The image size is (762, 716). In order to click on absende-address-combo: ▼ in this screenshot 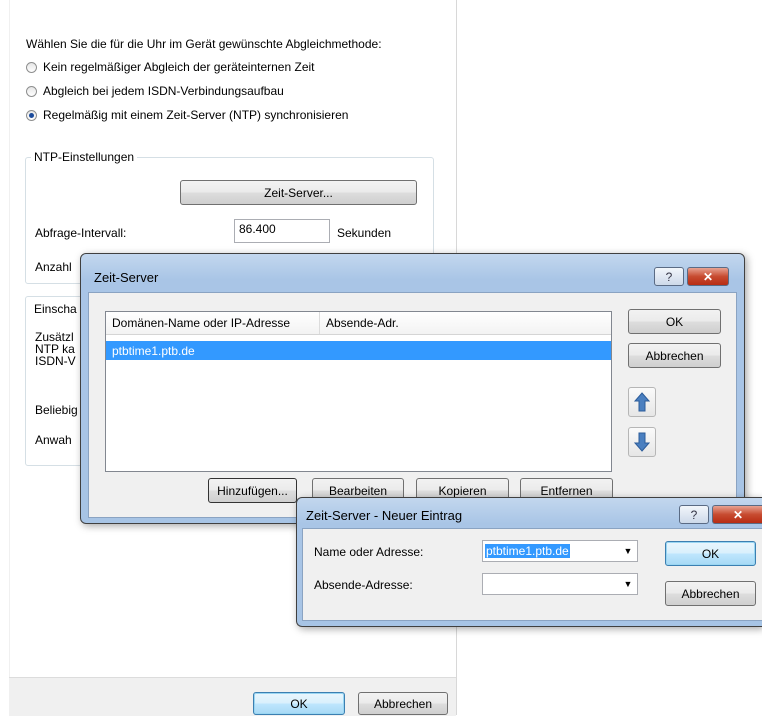, I will do `click(560, 584)`.